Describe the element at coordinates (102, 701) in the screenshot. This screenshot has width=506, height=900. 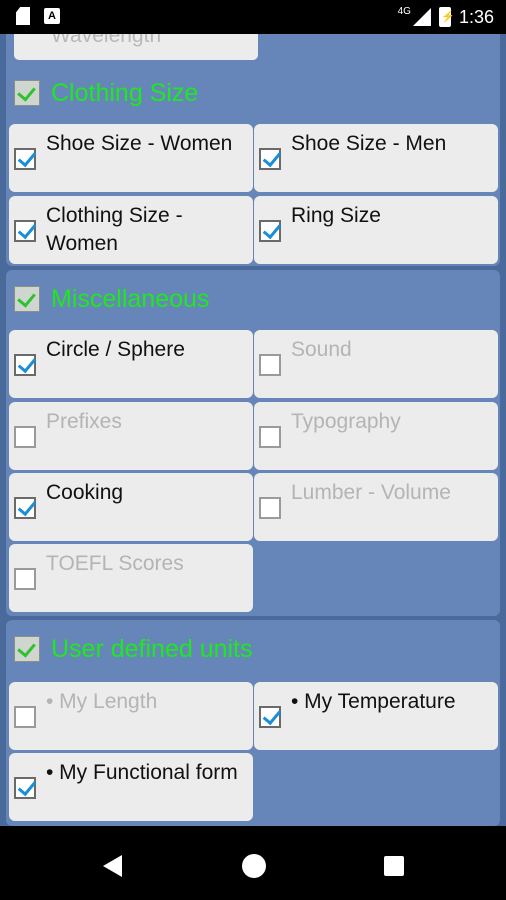
I see `unit-item-label: • My Length` at that location.